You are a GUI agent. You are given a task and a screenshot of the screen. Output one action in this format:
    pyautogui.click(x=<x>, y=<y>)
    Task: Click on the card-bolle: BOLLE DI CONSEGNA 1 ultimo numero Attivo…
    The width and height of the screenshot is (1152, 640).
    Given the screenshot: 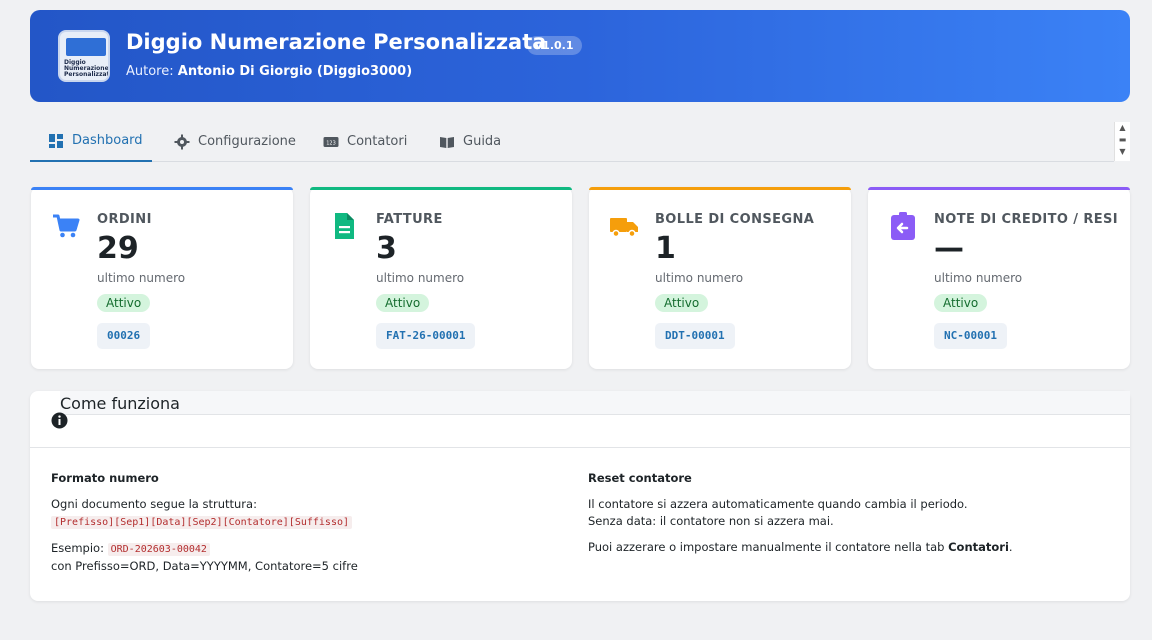 What is the action you would take?
    pyautogui.click(x=720, y=278)
    